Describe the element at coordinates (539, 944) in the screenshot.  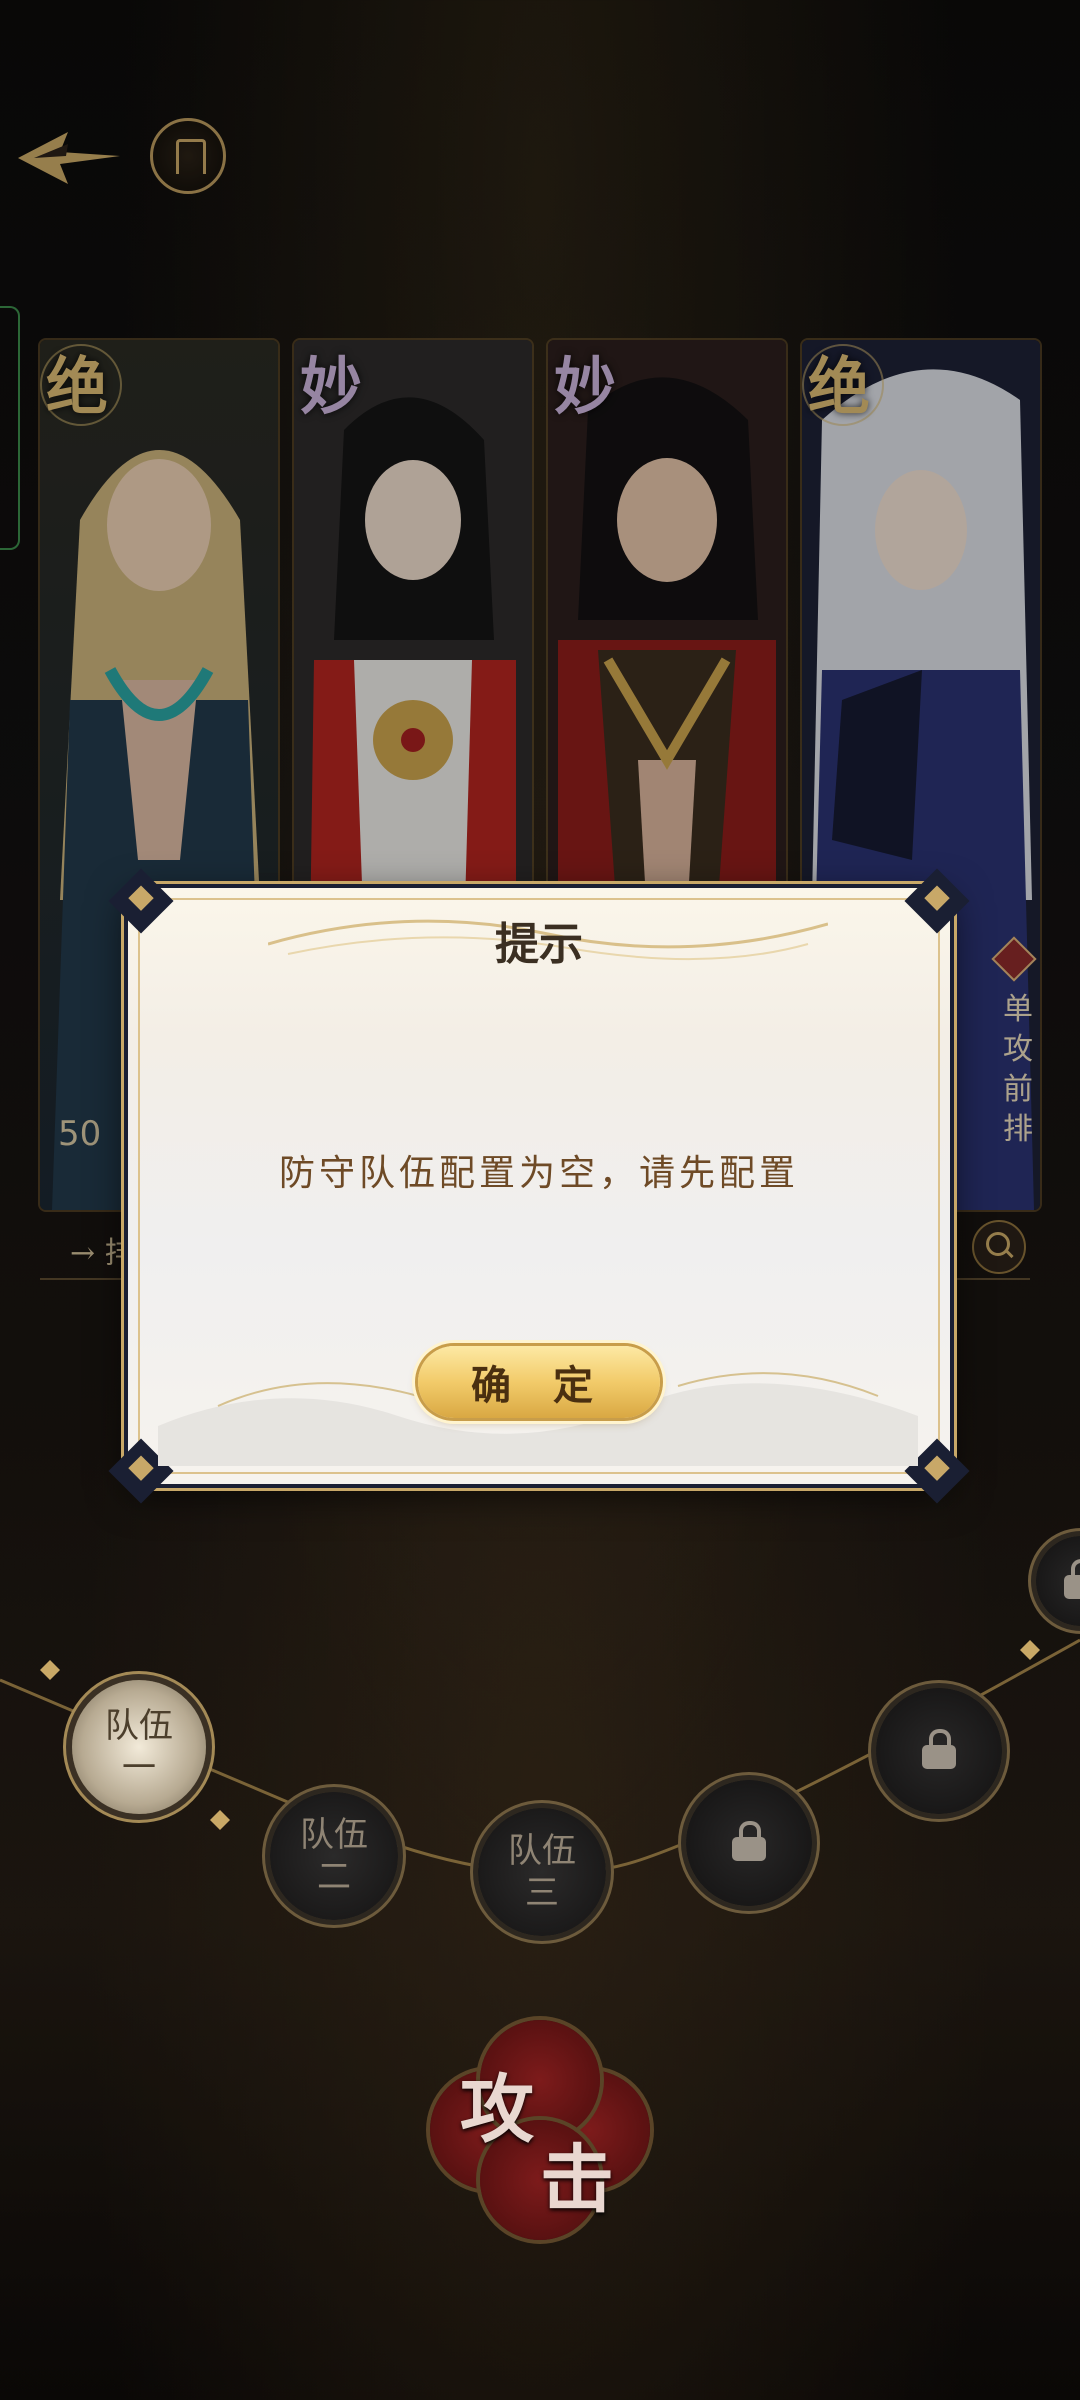
I see `dialog-title: 提示` at that location.